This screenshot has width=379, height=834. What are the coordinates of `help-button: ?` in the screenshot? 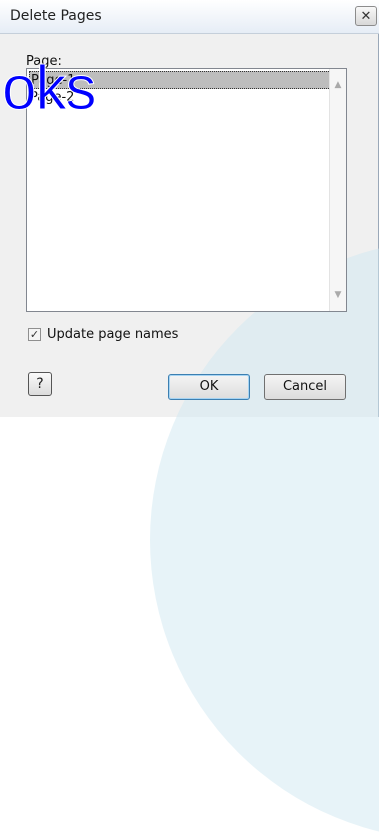 It's located at (40, 384).